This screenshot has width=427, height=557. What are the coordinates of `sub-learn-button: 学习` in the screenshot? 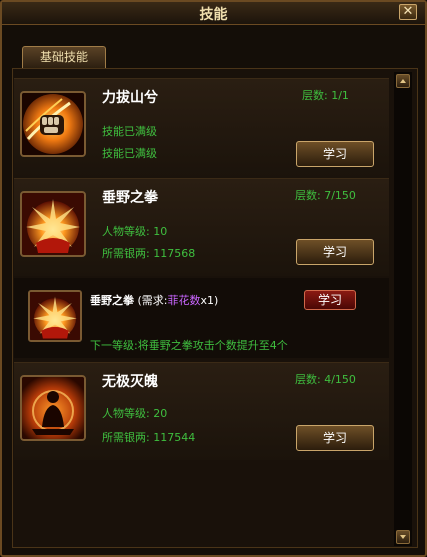 It's located at (330, 300).